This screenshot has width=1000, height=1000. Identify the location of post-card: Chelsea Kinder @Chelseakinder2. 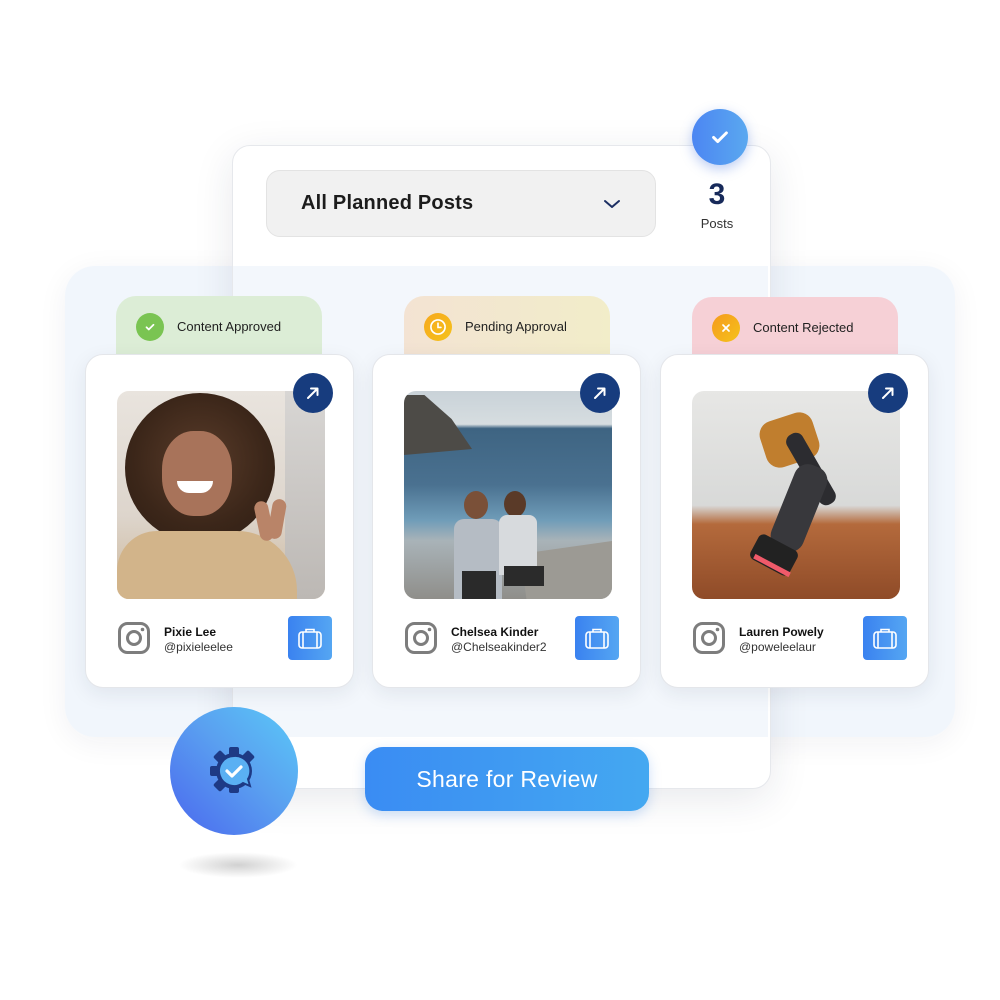
(506, 521).